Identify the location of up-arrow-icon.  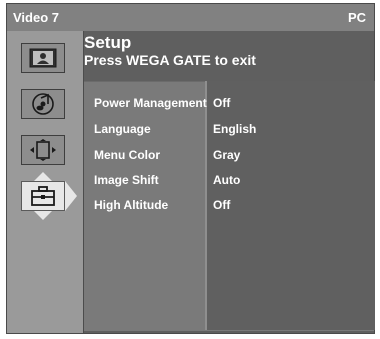
(43, 176).